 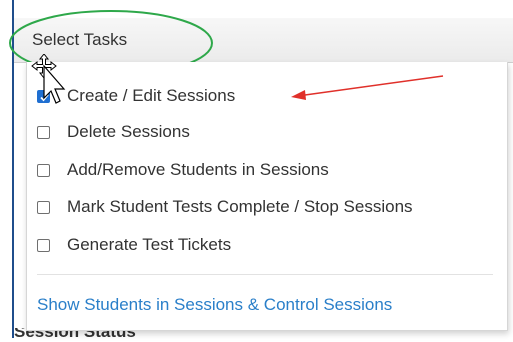 I want to click on task-add-remove-students: Add/Remove Students in Sessions, so click(x=272, y=172).